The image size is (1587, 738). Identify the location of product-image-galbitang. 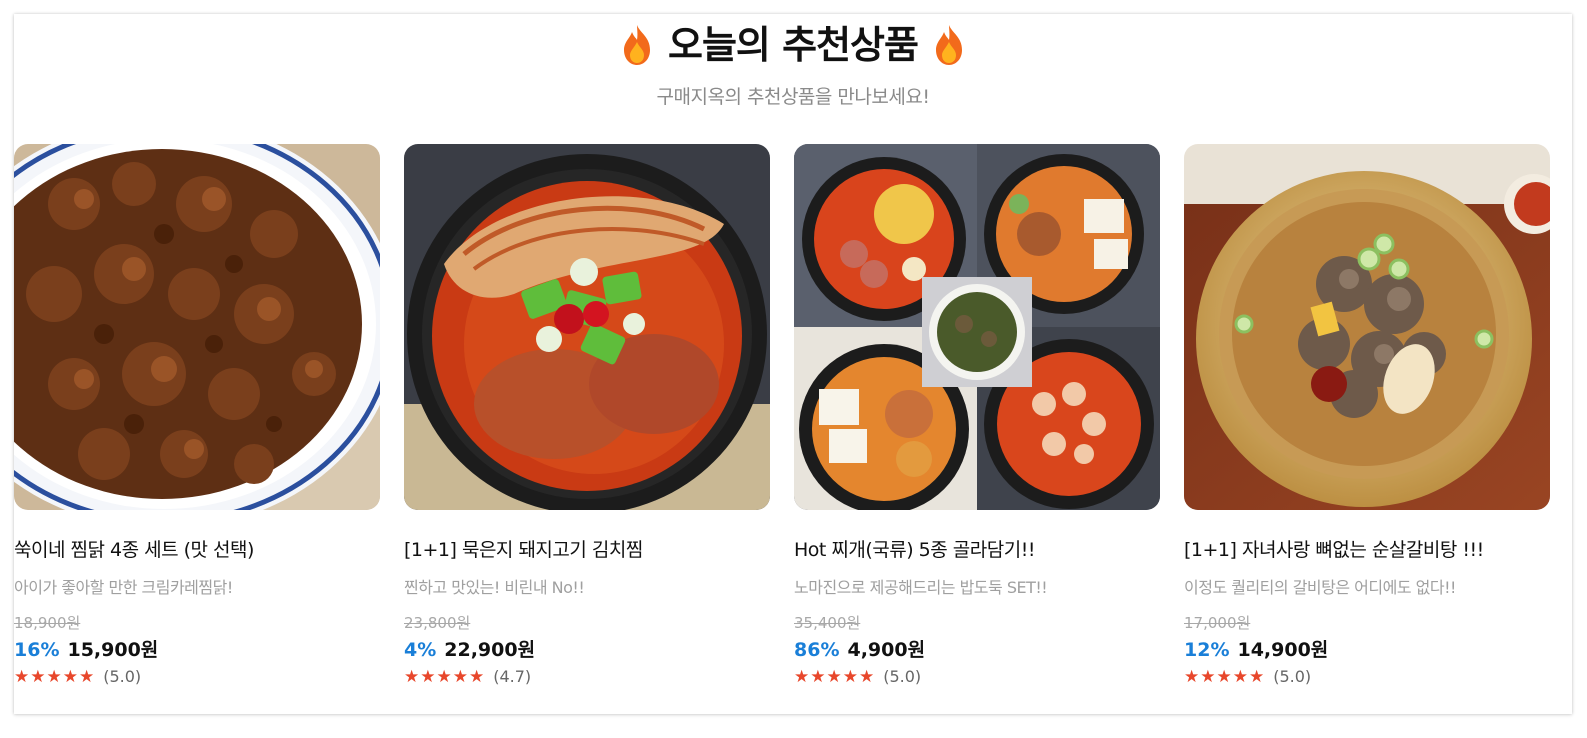
(1367, 327).